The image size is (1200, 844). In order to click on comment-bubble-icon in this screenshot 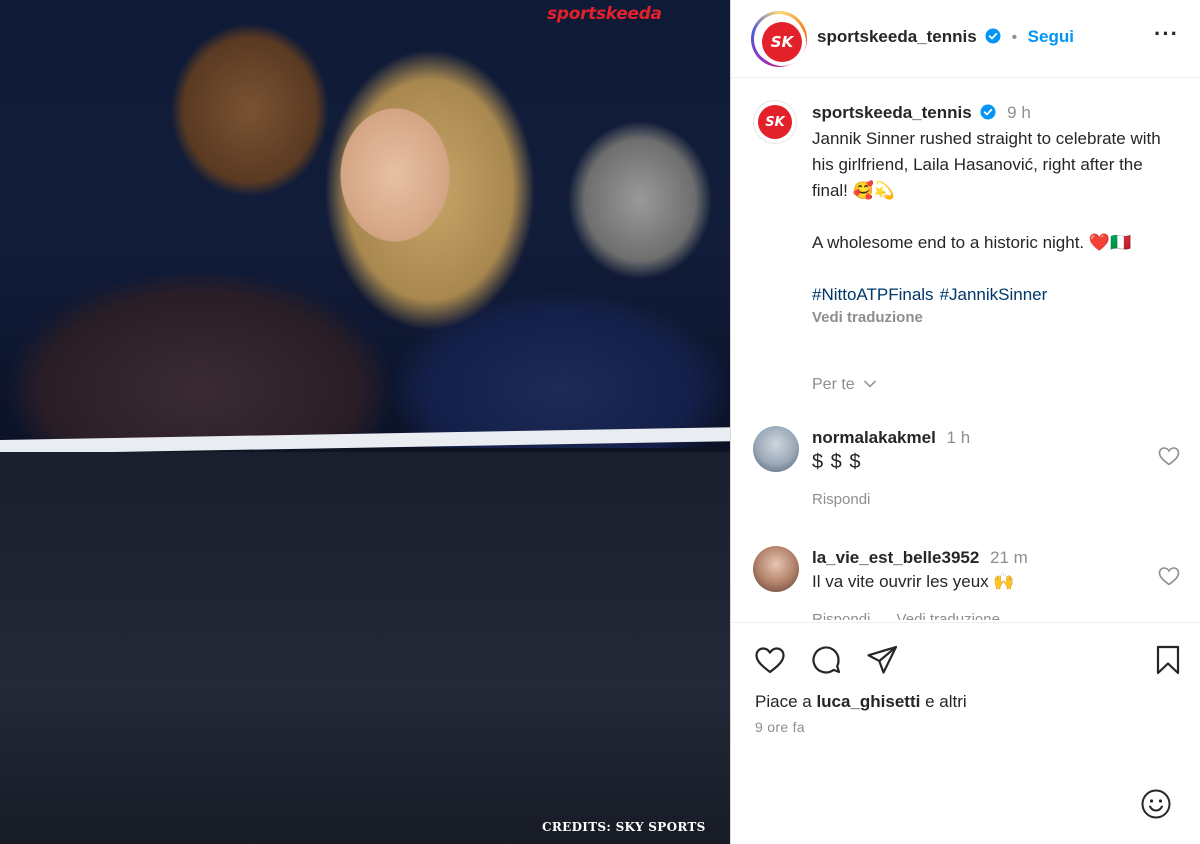, I will do `click(826, 660)`.